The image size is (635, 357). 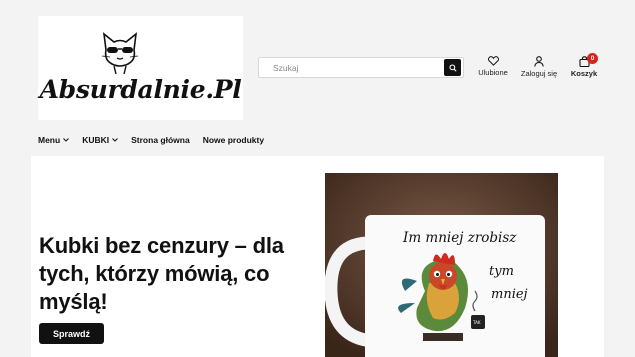 What do you see at coordinates (584, 73) in the screenshot?
I see `cart-label: Koszyk` at bounding box center [584, 73].